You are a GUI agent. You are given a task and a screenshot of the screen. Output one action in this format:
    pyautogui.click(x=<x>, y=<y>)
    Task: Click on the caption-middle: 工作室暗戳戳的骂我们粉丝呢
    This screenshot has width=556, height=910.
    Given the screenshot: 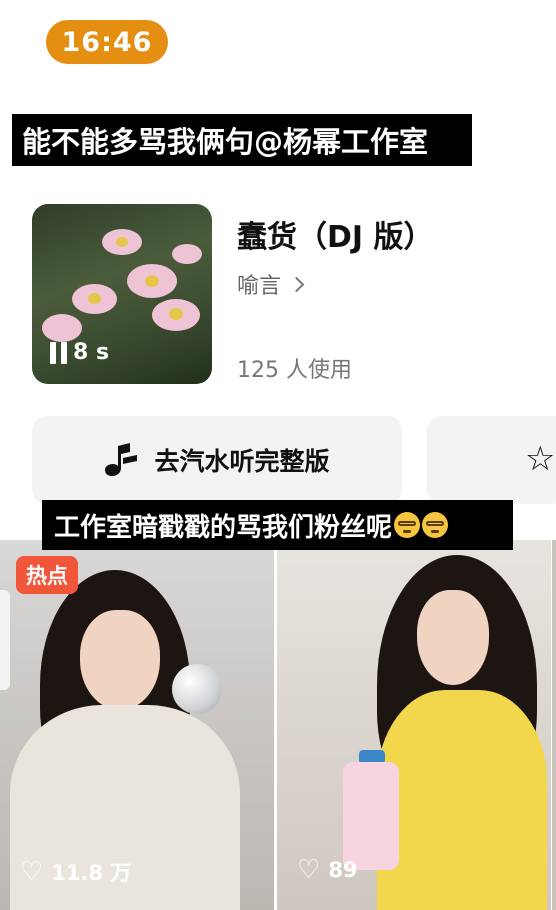 What is the action you would take?
    pyautogui.click(x=277, y=525)
    